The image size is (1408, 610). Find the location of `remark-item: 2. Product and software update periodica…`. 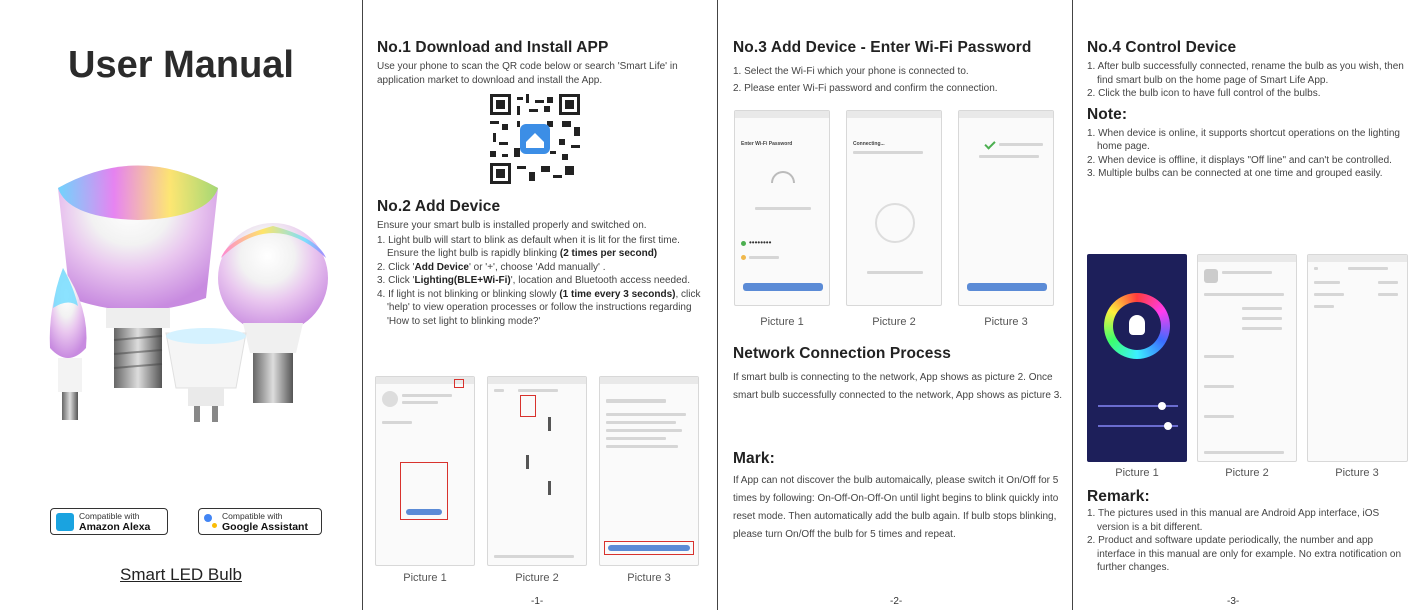

remark-item: 2. Product and software update periodica… is located at coordinates (1244, 554).